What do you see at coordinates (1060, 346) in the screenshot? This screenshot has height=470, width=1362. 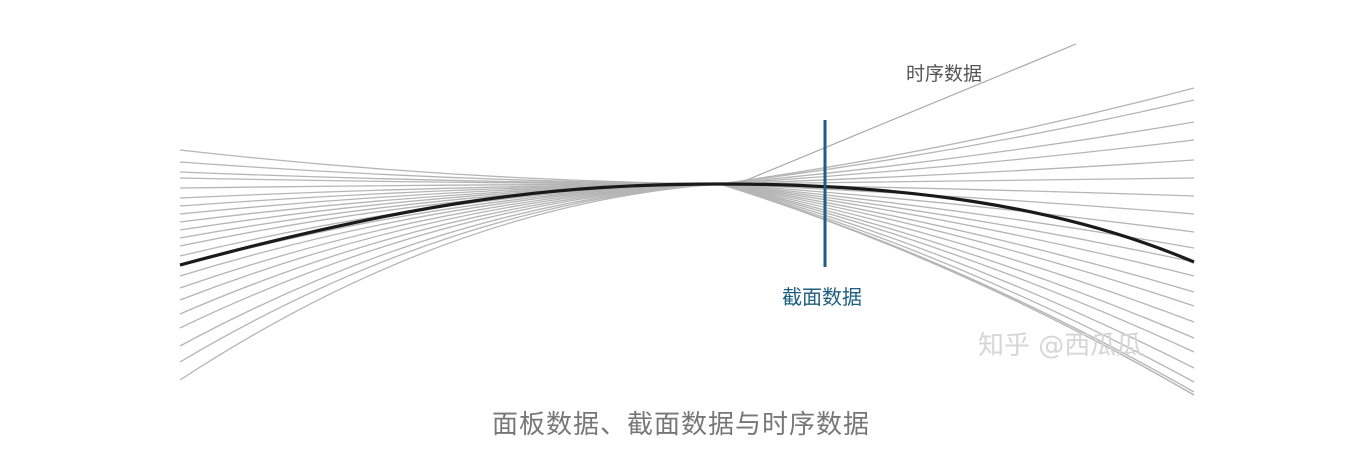 I see `watermark: 知乎 @西瓜瓜` at bounding box center [1060, 346].